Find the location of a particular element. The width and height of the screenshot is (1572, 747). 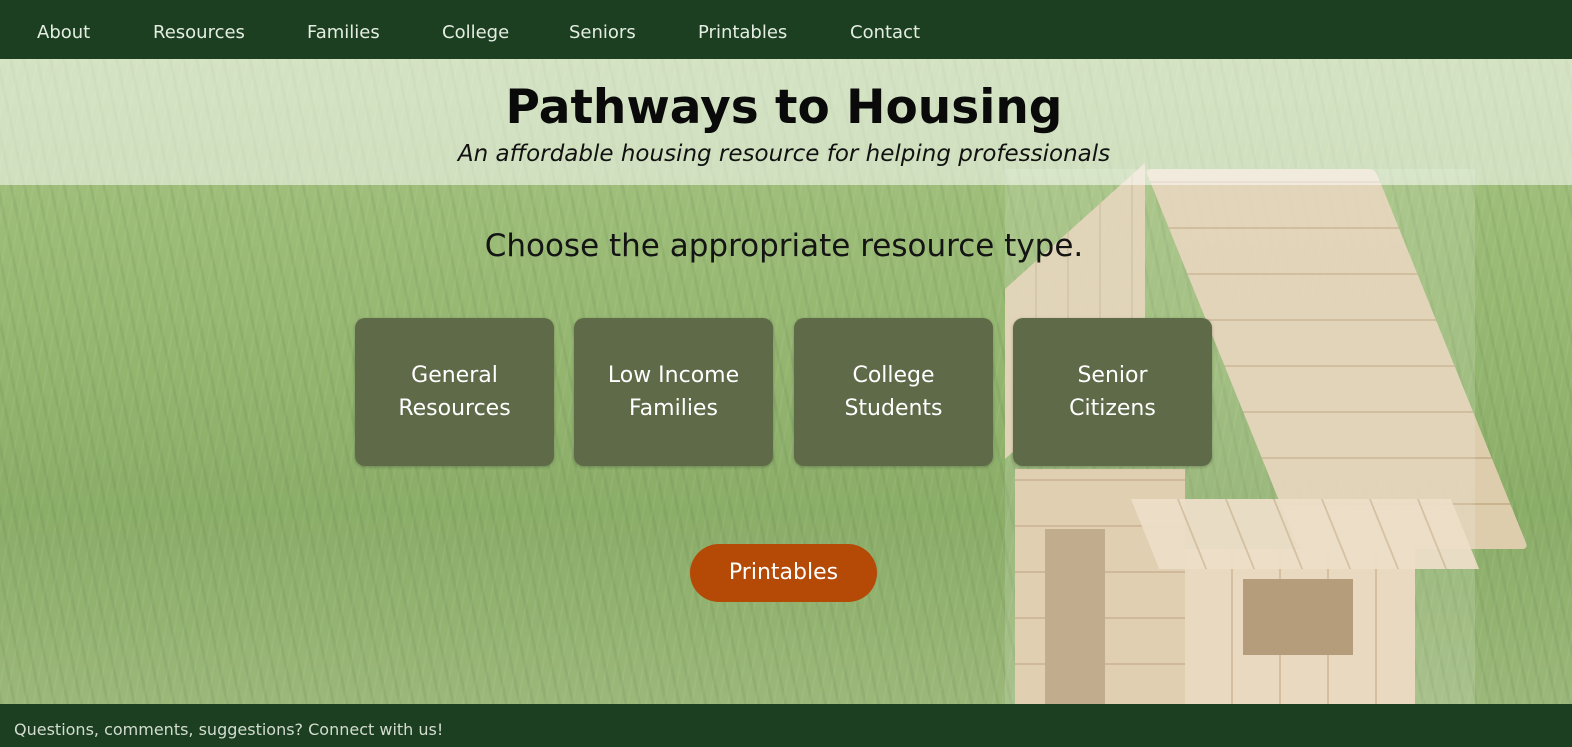

printables-button: Printables is located at coordinates (783, 573).